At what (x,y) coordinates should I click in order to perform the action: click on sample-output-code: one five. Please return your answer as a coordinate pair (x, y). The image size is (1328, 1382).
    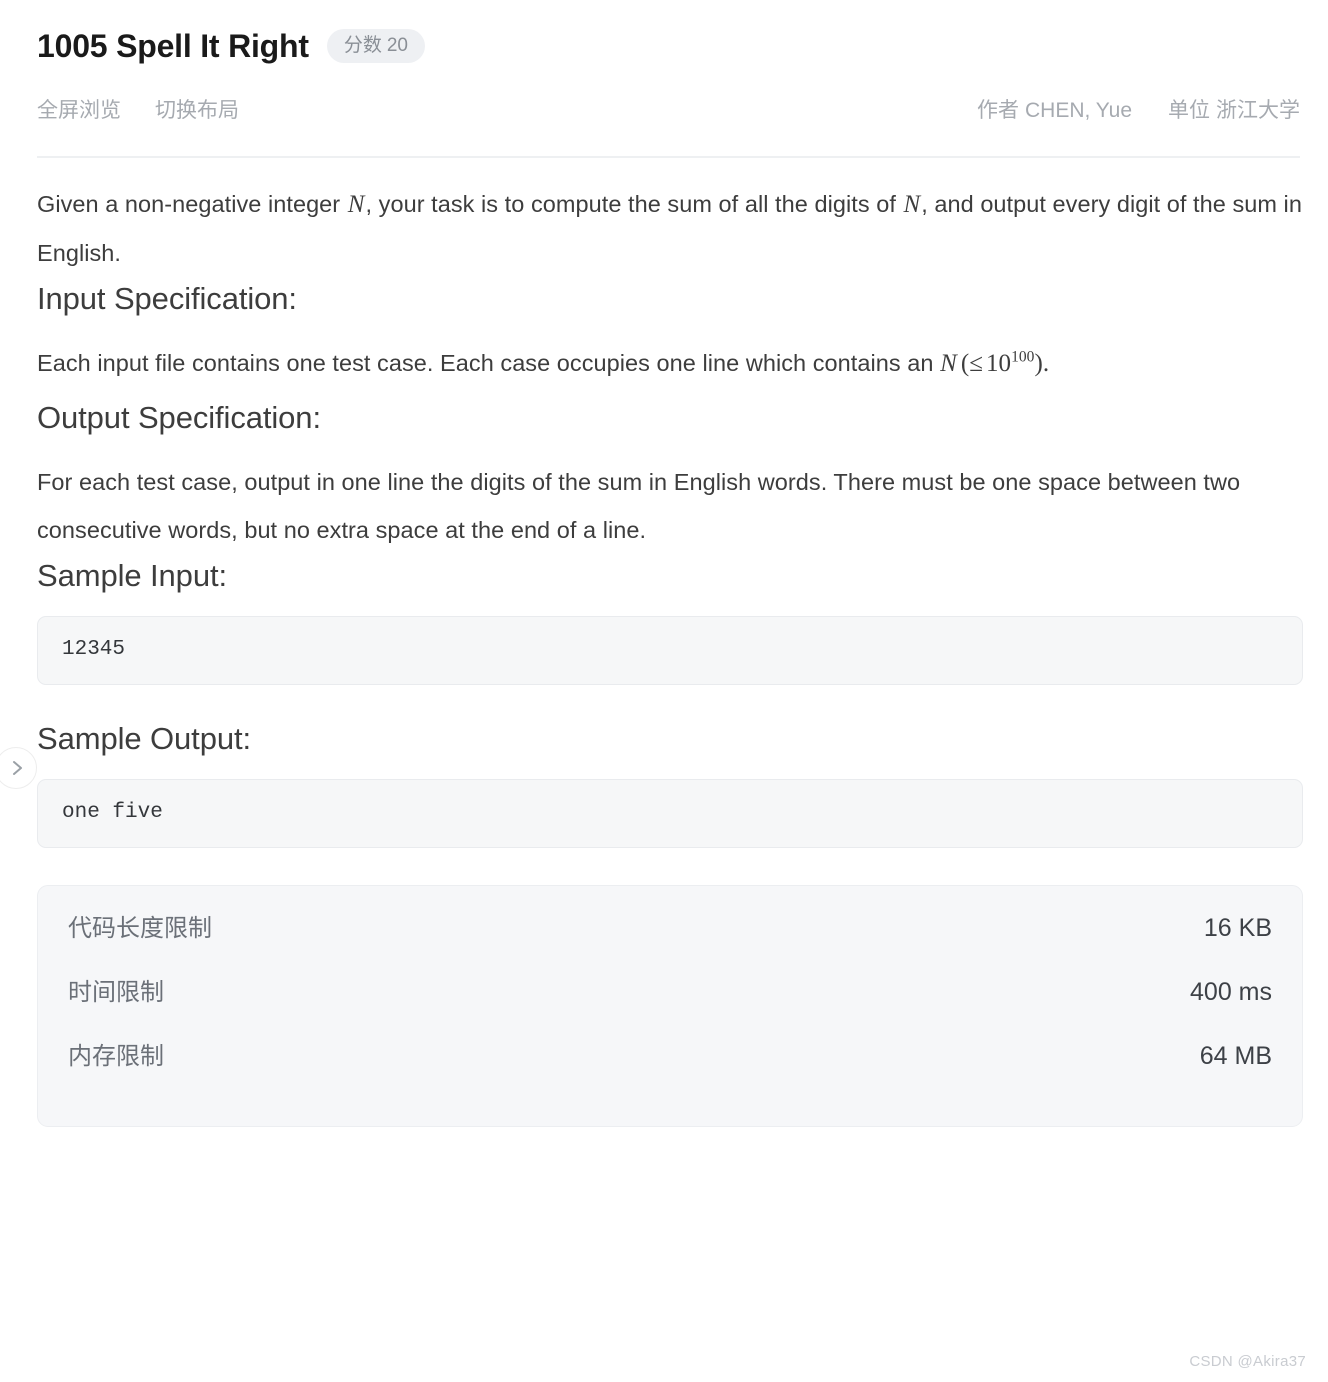
    Looking at the image, I should click on (670, 813).